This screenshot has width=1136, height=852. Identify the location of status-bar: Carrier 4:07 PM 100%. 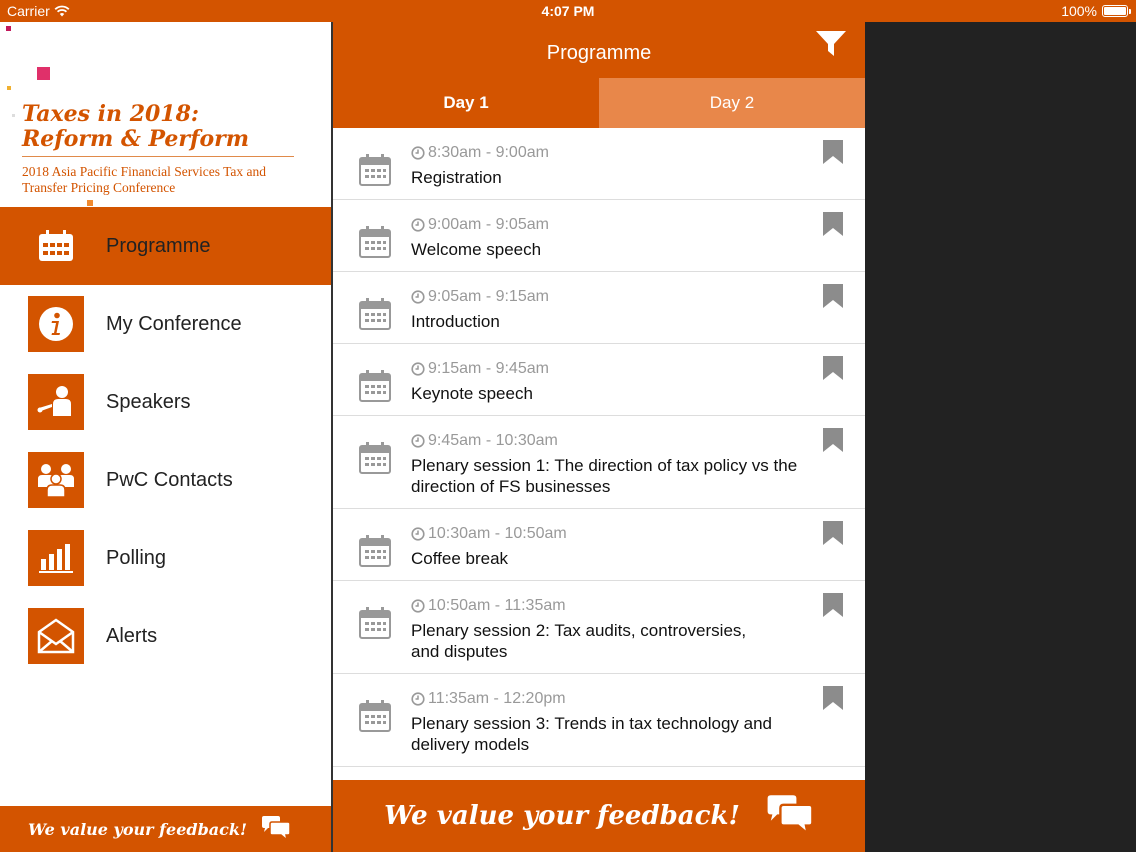
(568, 11).